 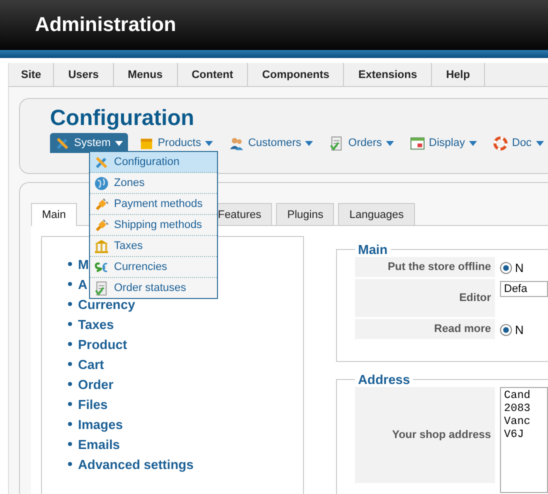 What do you see at coordinates (236, 143) in the screenshot?
I see `people-icon` at bounding box center [236, 143].